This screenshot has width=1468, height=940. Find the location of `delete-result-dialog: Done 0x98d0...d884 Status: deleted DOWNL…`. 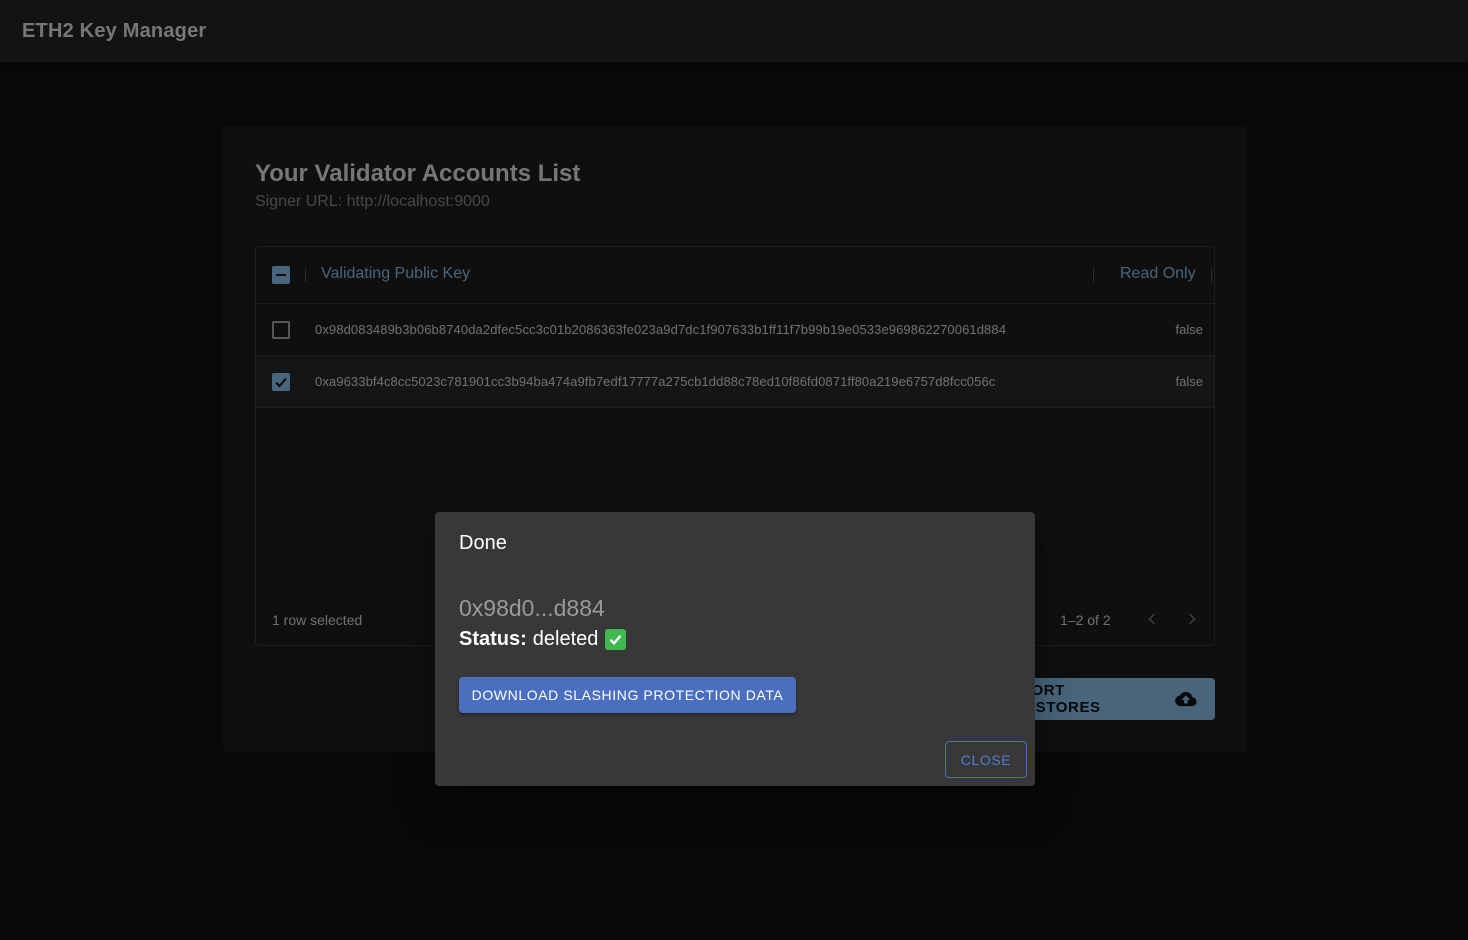

delete-result-dialog: Done 0x98d0...d884 Status: deleted DOWNL… is located at coordinates (735, 649).